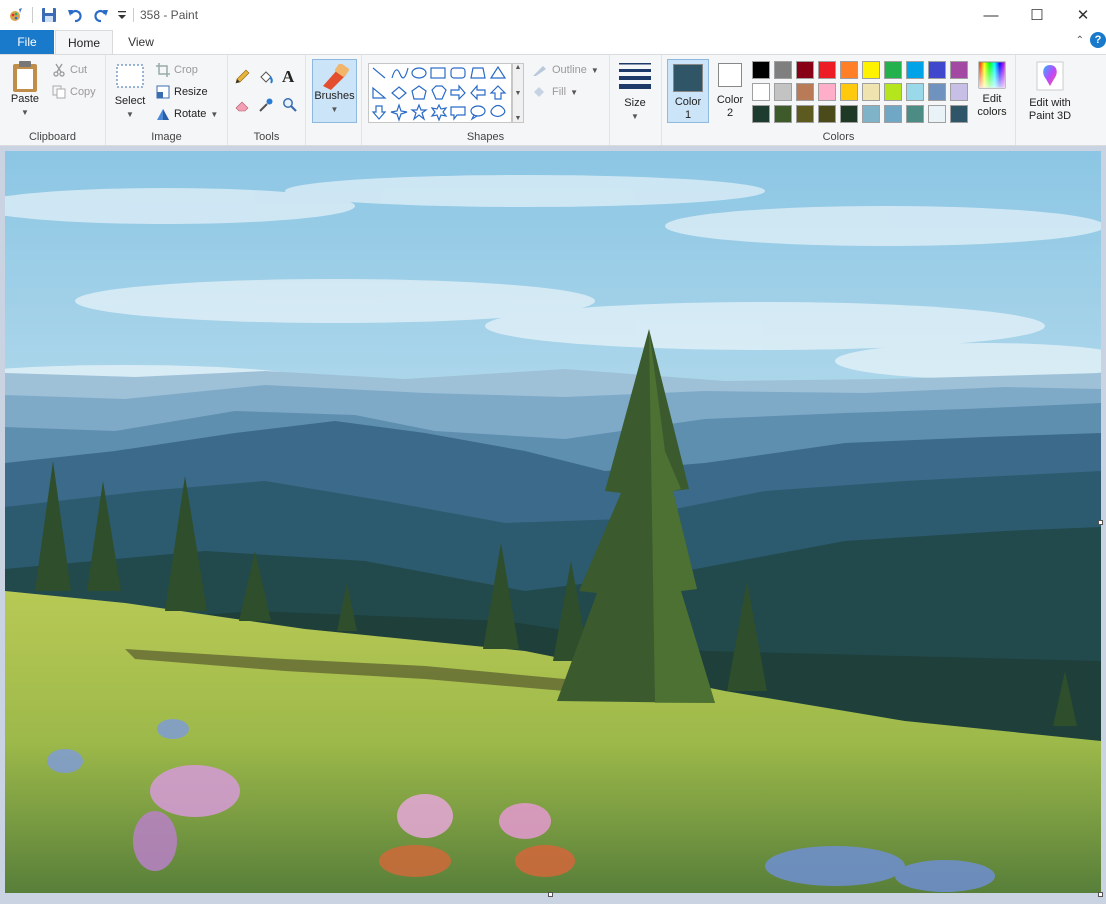  I want to click on shapes-scrollbar: ▲ ▼ ▼, so click(518, 93).